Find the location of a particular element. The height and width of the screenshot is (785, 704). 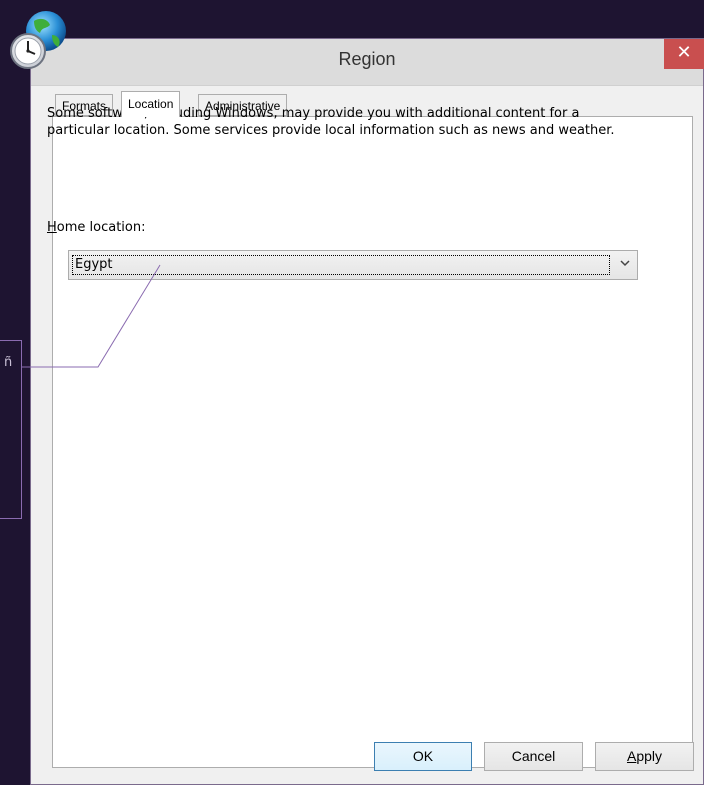

home-location-value: Egypt is located at coordinates (341, 265).